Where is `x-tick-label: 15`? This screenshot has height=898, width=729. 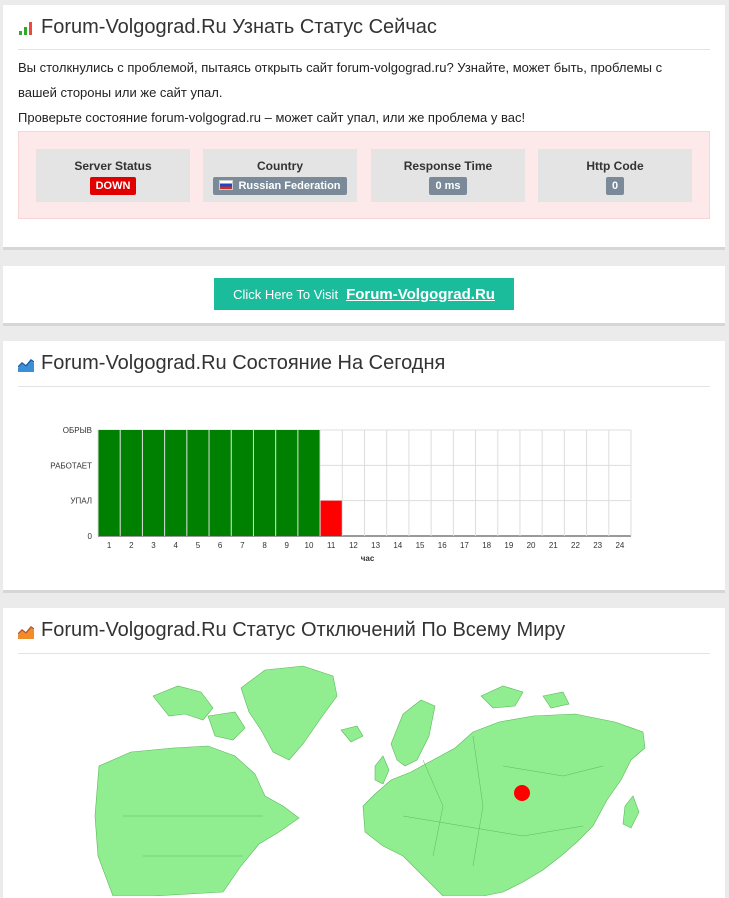
x-tick-label: 15 is located at coordinates (420, 545).